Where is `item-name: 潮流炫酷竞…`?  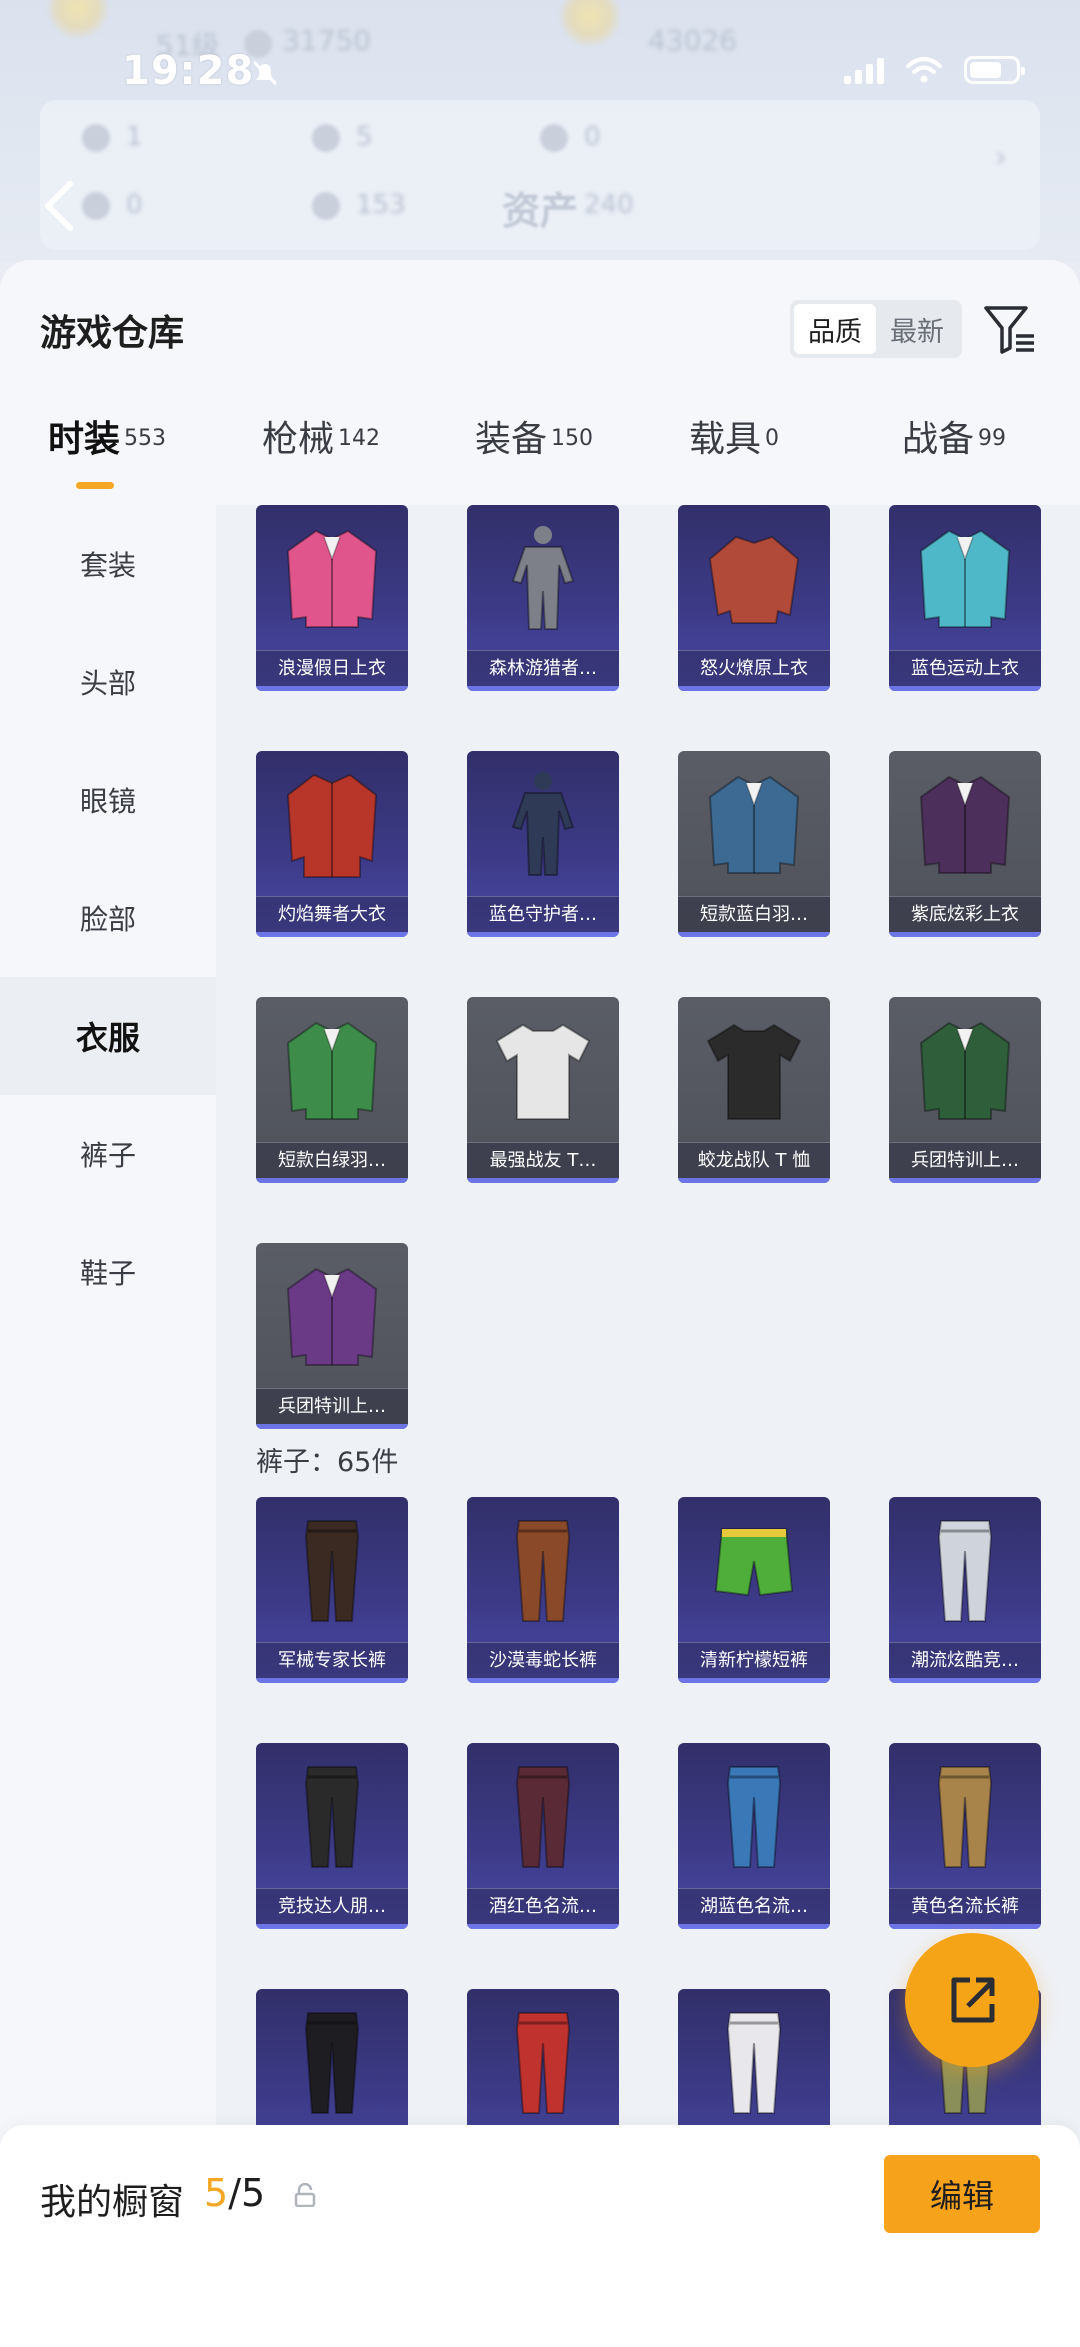 item-name: 潮流炫酷竞… is located at coordinates (965, 1660).